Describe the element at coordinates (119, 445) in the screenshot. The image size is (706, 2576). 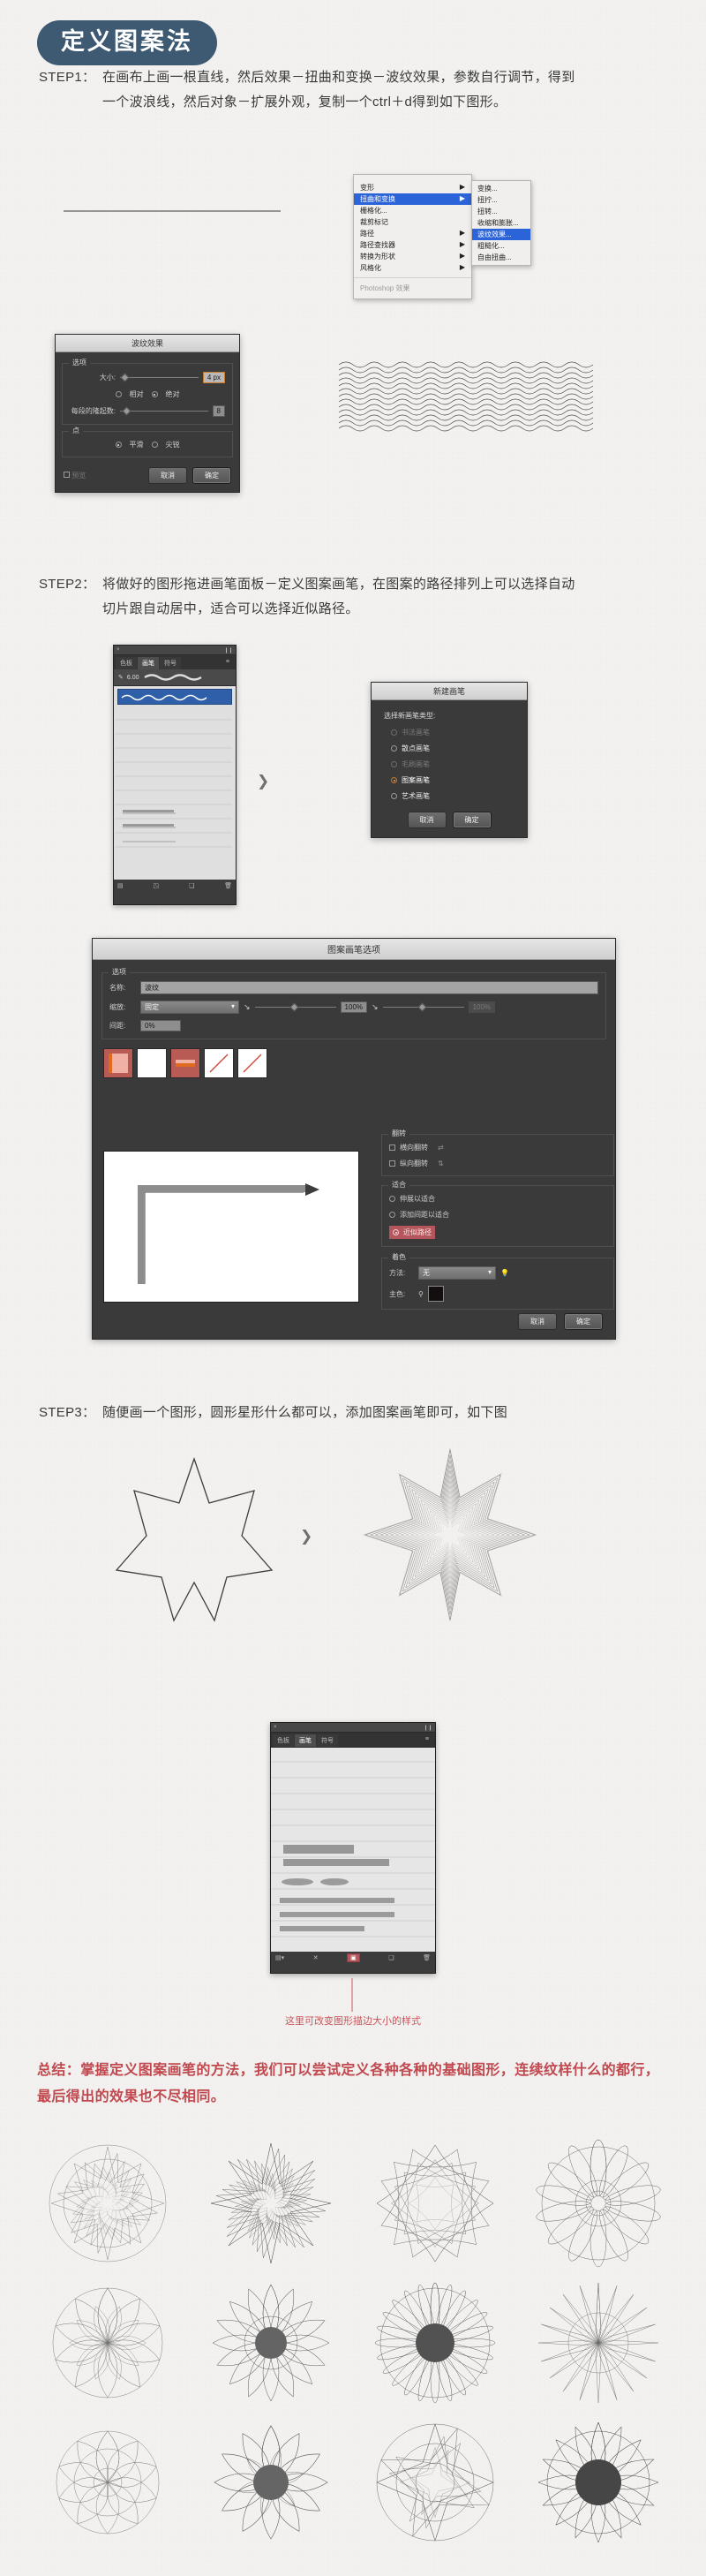
I see `smooth-radio` at that location.